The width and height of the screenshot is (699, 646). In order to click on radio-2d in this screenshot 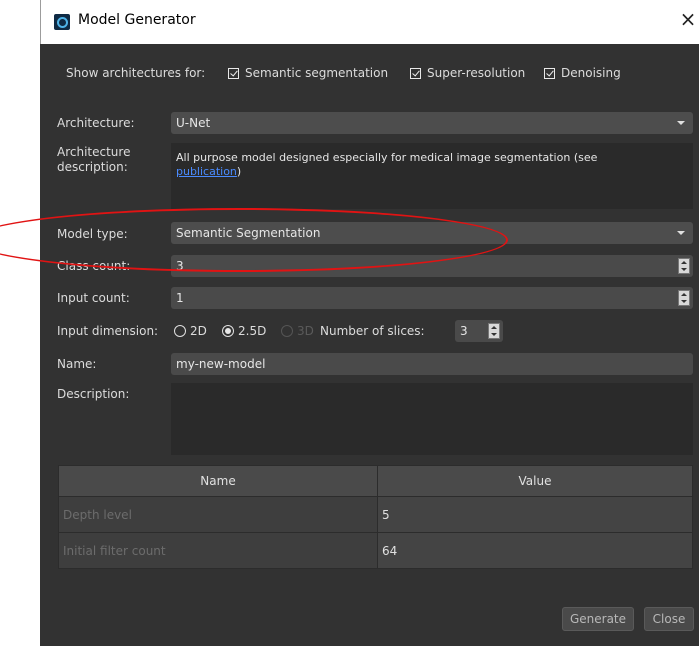, I will do `click(180, 331)`.